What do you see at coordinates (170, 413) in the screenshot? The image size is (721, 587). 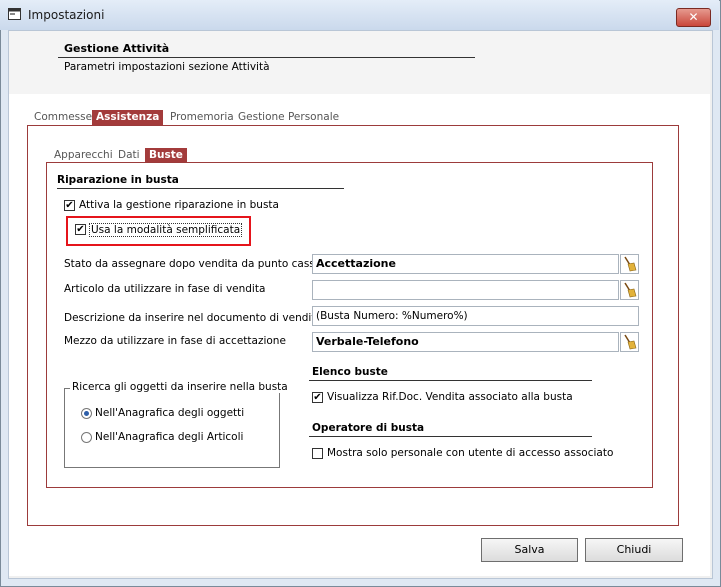 I see `radio-anagrafica-oggetti-label: Nell'Anagrafica degli oggetti` at bounding box center [170, 413].